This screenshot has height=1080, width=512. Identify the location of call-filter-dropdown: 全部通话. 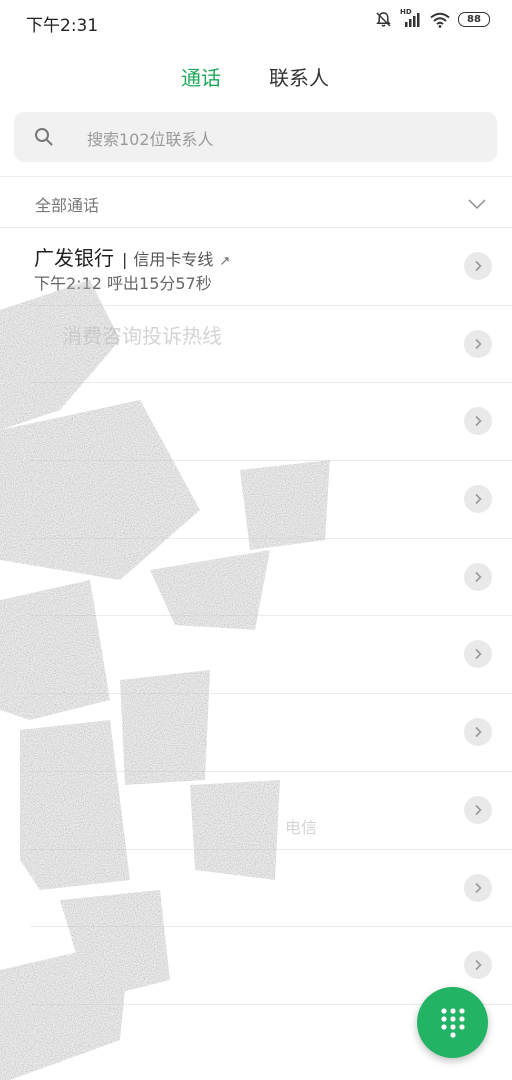
(256, 202).